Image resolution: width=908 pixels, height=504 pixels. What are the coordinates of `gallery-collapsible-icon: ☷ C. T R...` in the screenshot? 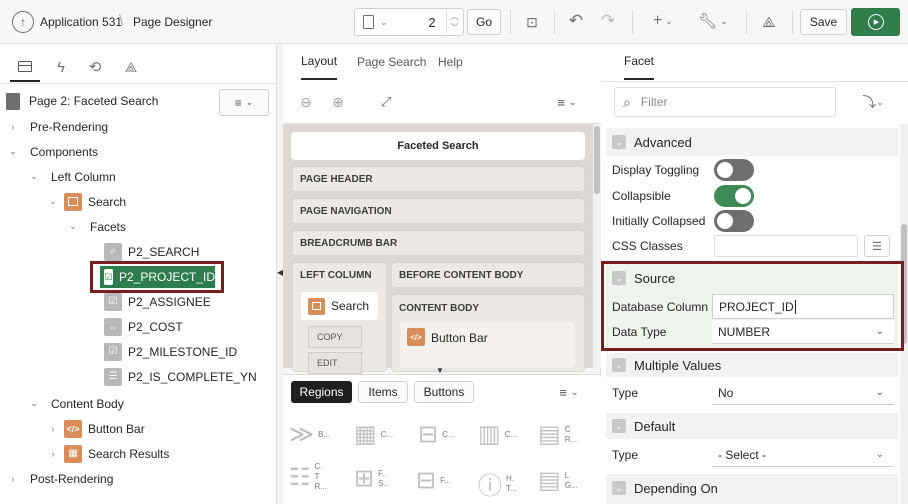 It's located at (308, 477).